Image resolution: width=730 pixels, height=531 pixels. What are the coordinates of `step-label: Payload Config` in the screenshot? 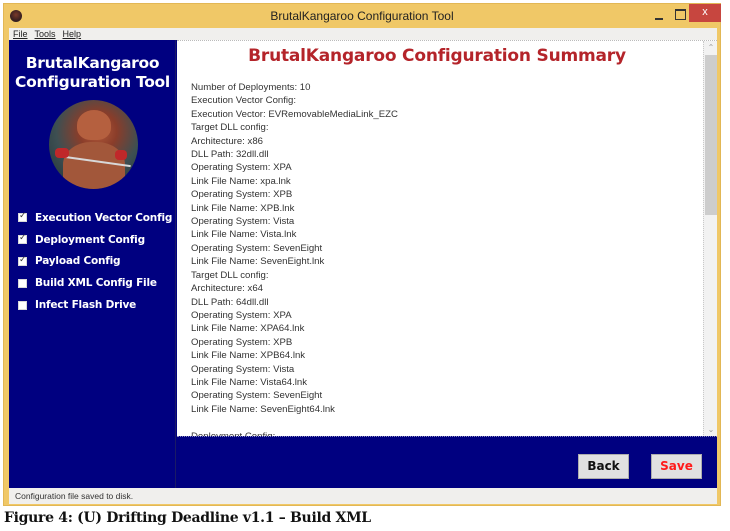 It's located at (78, 261).